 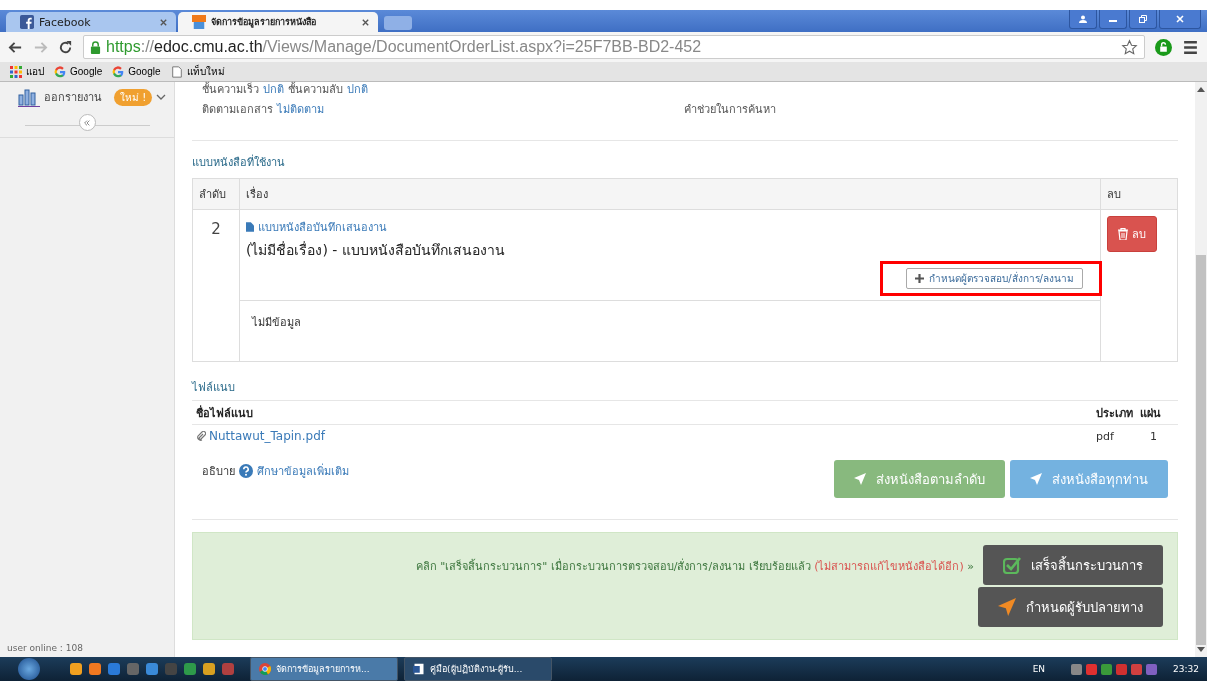 I want to click on lock-extension-icon, so click(x=1163, y=47).